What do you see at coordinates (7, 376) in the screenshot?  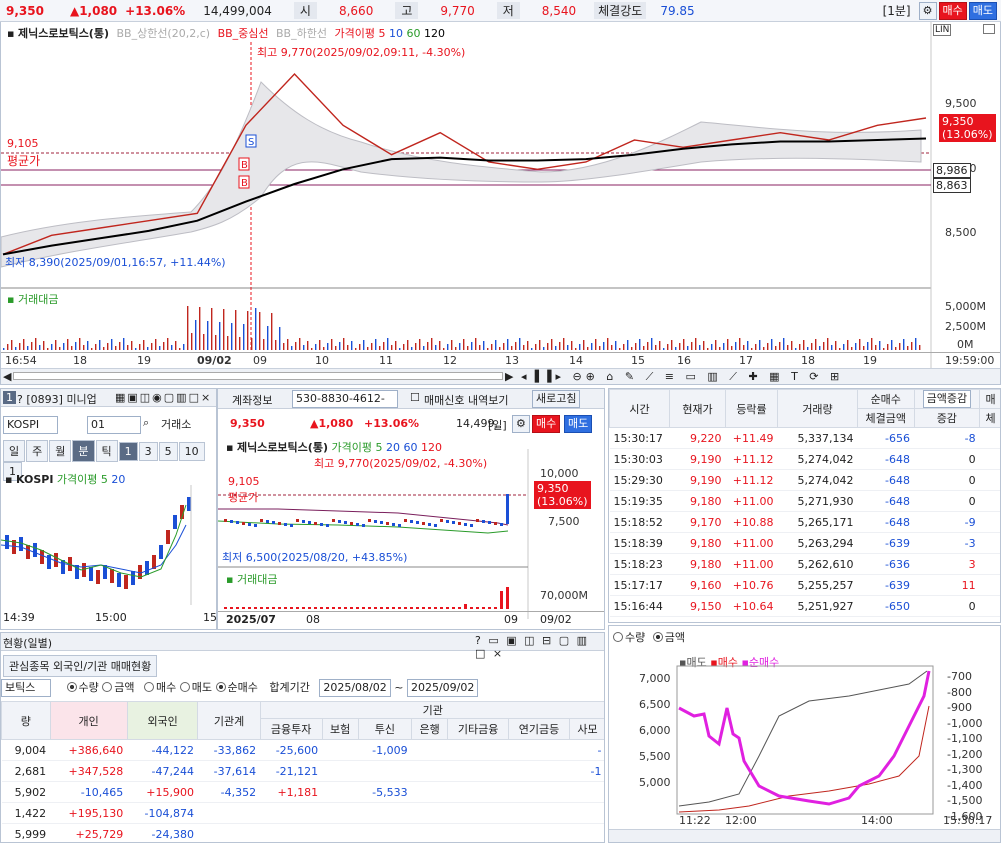 I see `scroll-left-icon: ◀` at bounding box center [7, 376].